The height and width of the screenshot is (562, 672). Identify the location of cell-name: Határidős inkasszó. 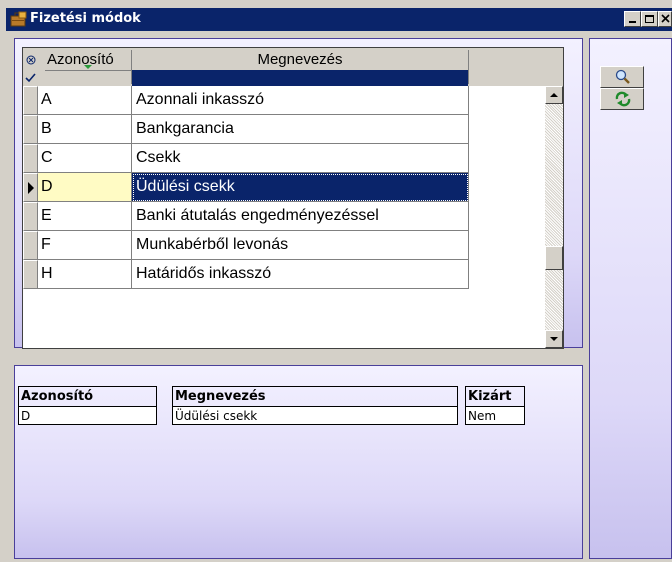
(300, 274).